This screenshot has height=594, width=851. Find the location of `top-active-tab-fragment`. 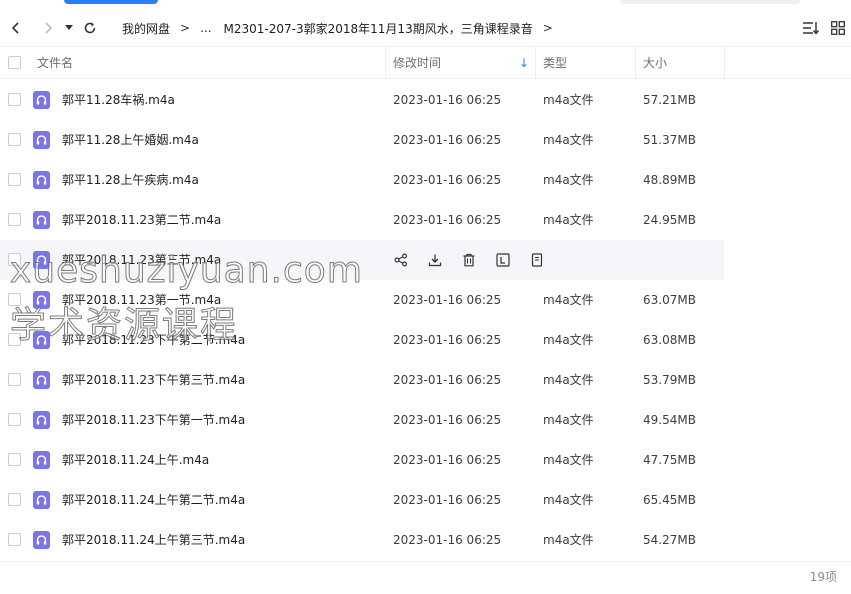

top-active-tab-fragment is located at coordinates (111, 2).